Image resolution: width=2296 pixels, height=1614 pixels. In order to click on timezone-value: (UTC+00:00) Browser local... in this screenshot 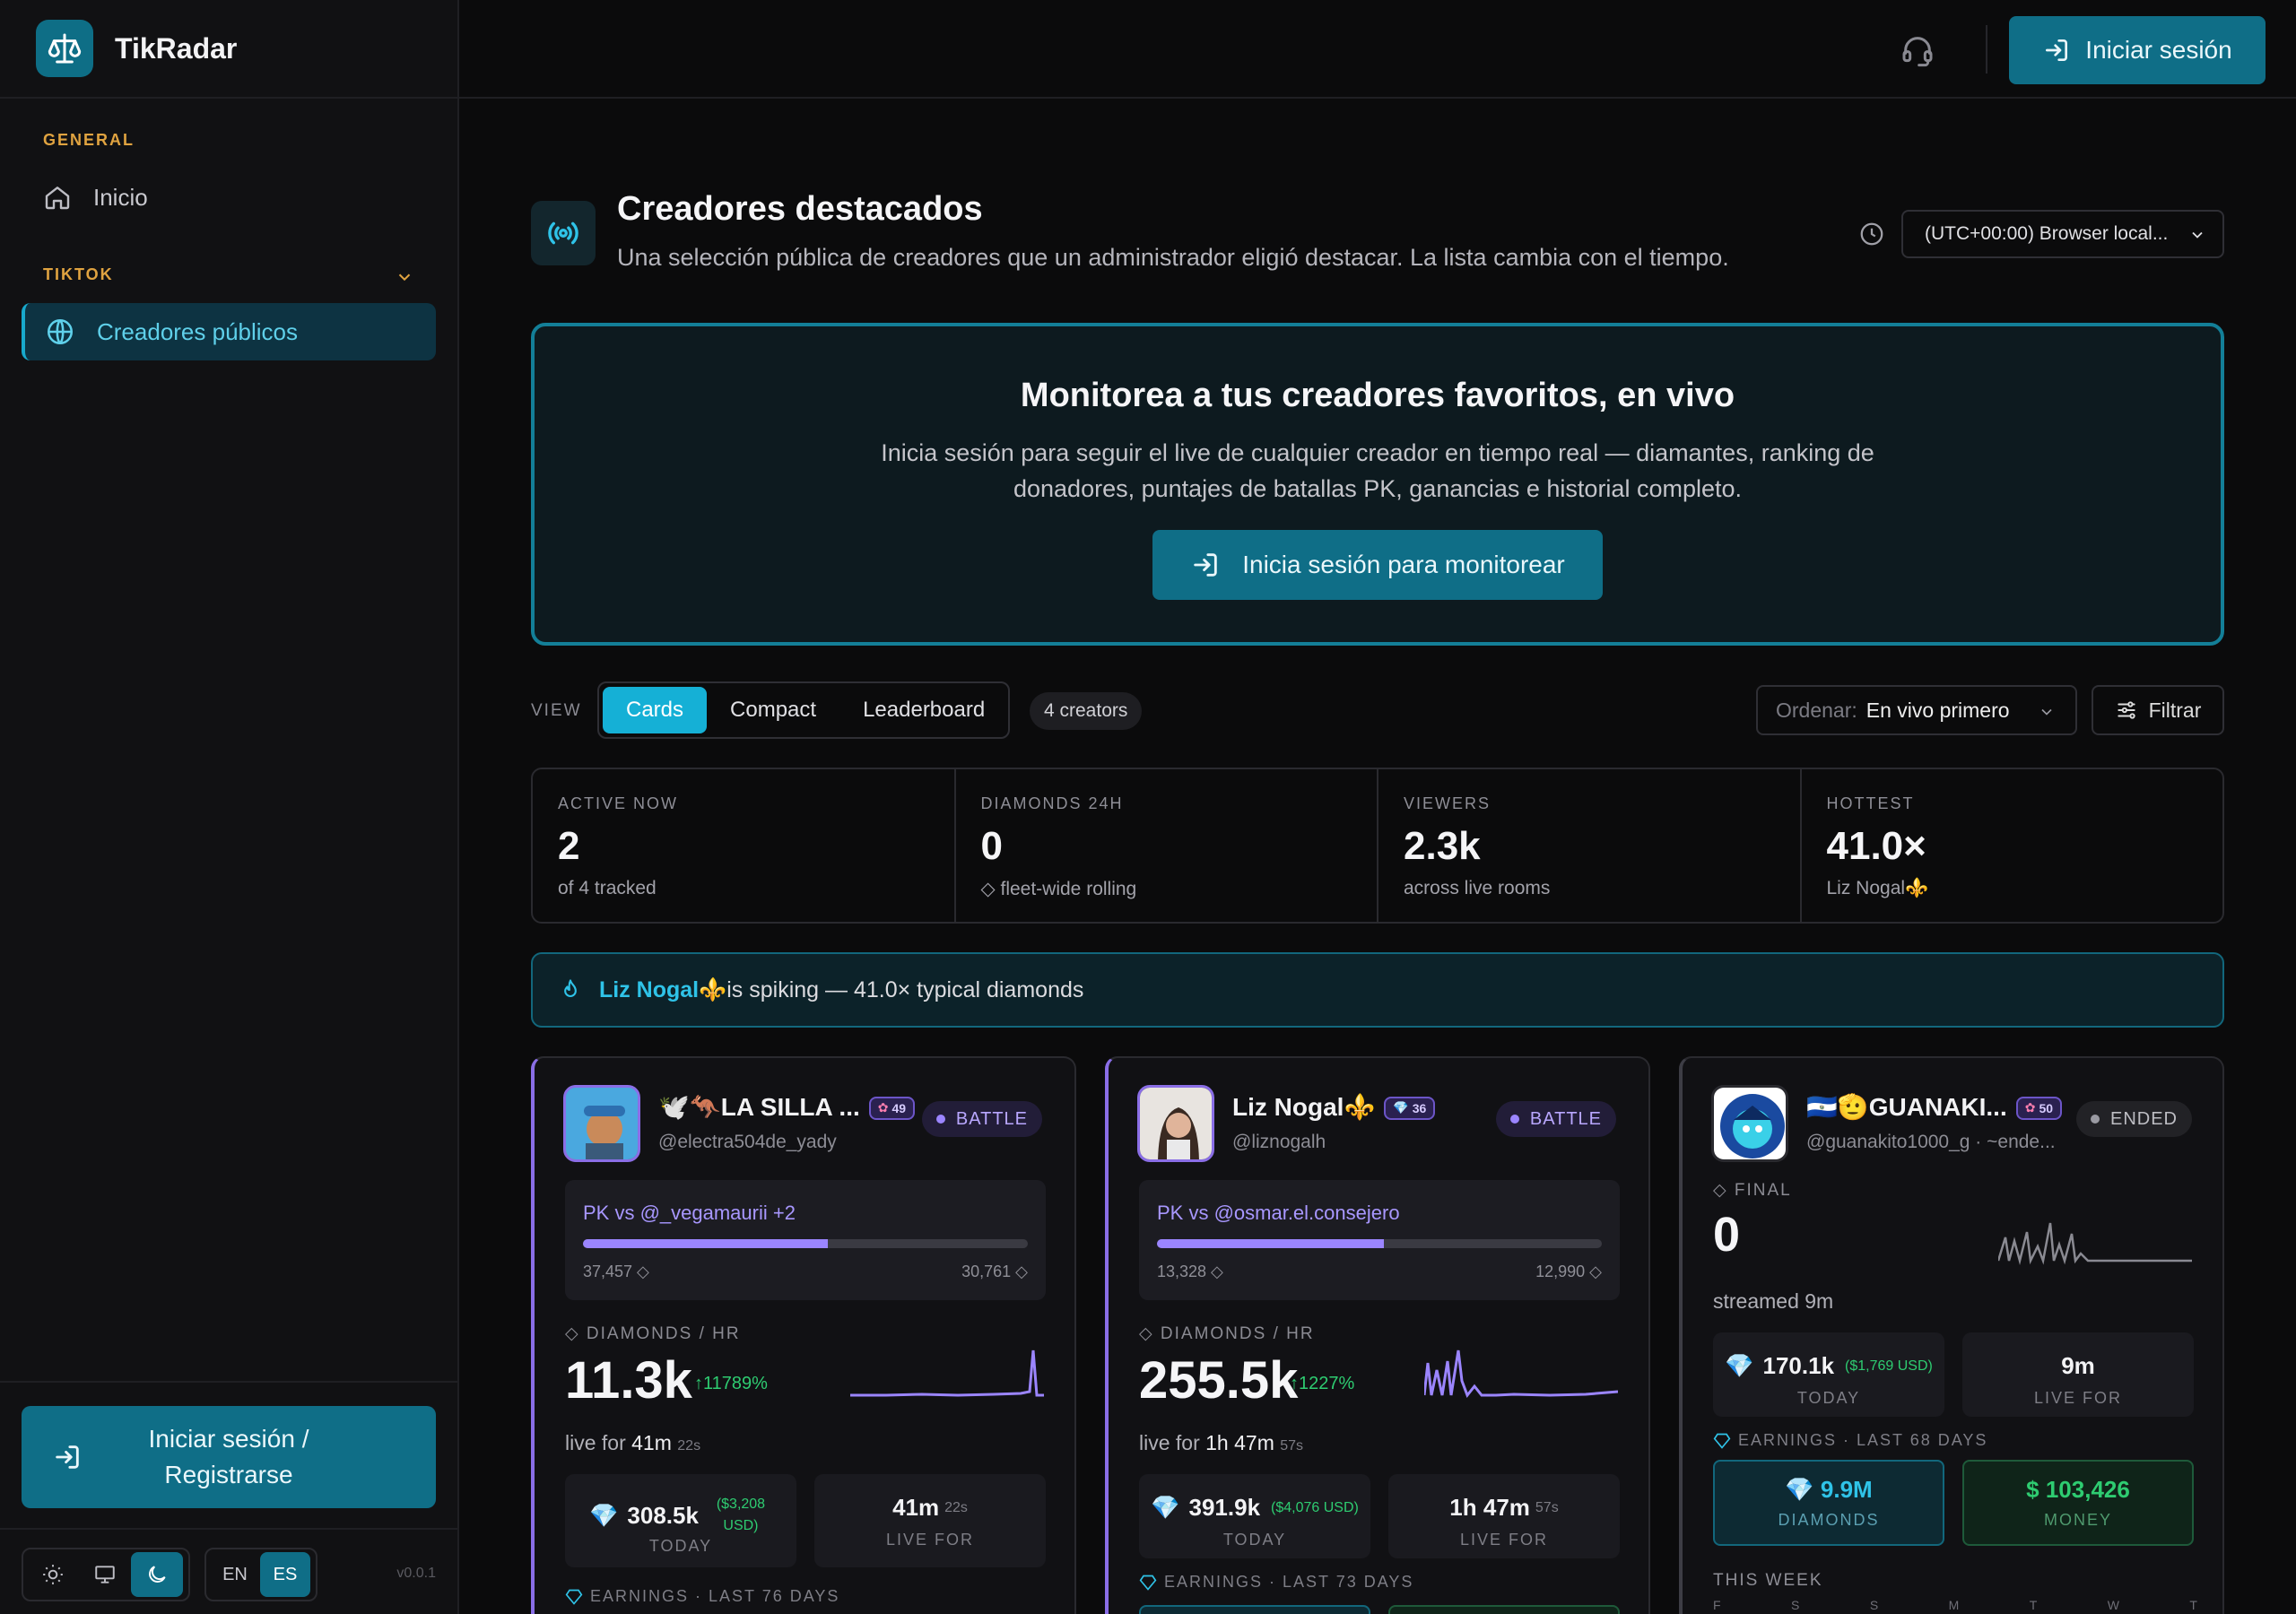, I will do `click(2047, 234)`.